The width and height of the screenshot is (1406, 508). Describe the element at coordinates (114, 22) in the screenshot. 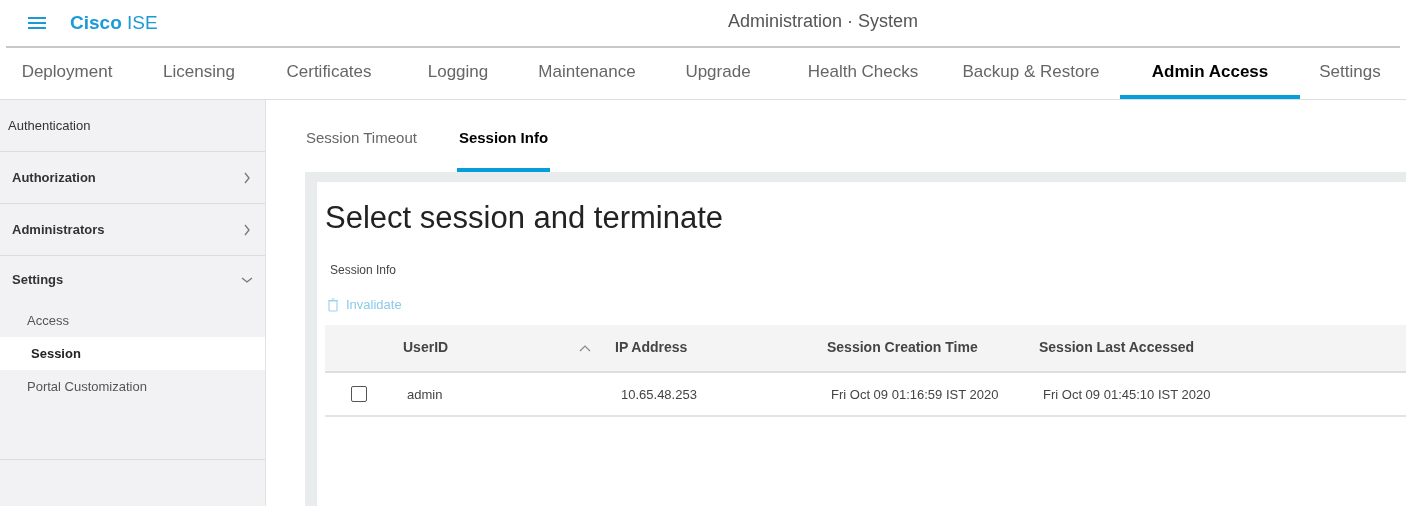

I see `app-logo: Cisco ISE` at that location.